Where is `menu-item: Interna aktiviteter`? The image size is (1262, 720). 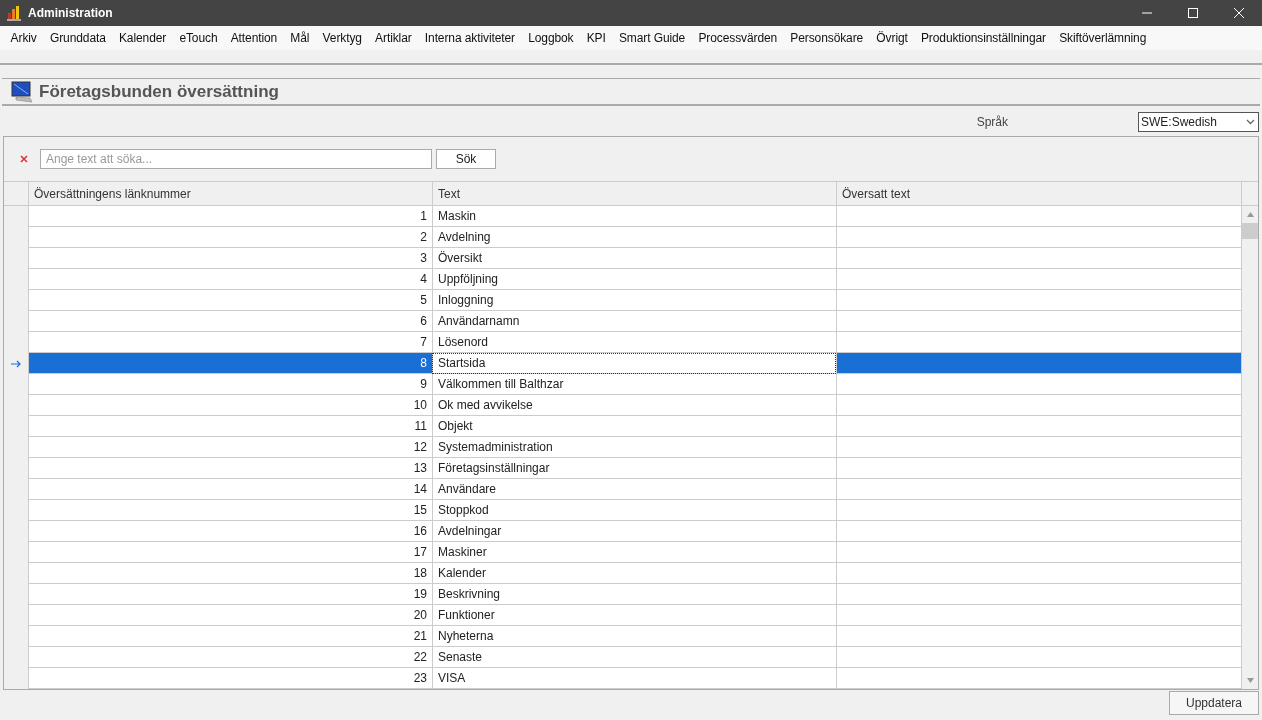
menu-item: Interna aktiviteter is located at coordinates (470, 38).